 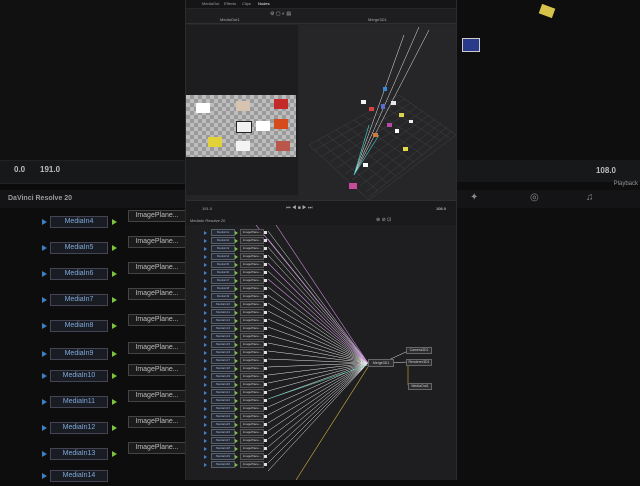 What do you see at coordinates (223, 336) in the screenshot?
I see `mediain-node: MediaIn14` at bounding box center [223, 336].